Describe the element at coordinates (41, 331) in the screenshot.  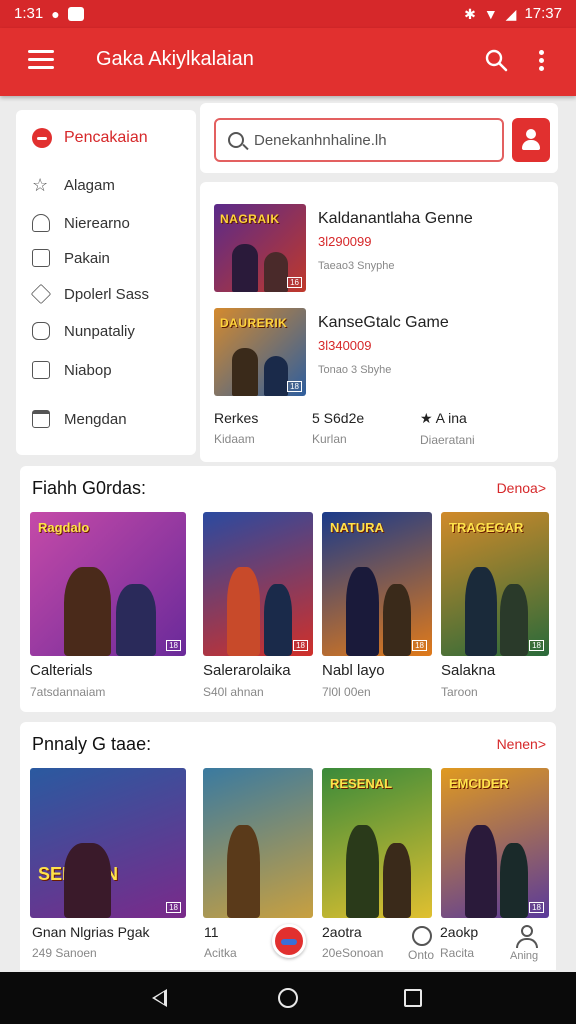
I see `puzzle-icon` at that location.